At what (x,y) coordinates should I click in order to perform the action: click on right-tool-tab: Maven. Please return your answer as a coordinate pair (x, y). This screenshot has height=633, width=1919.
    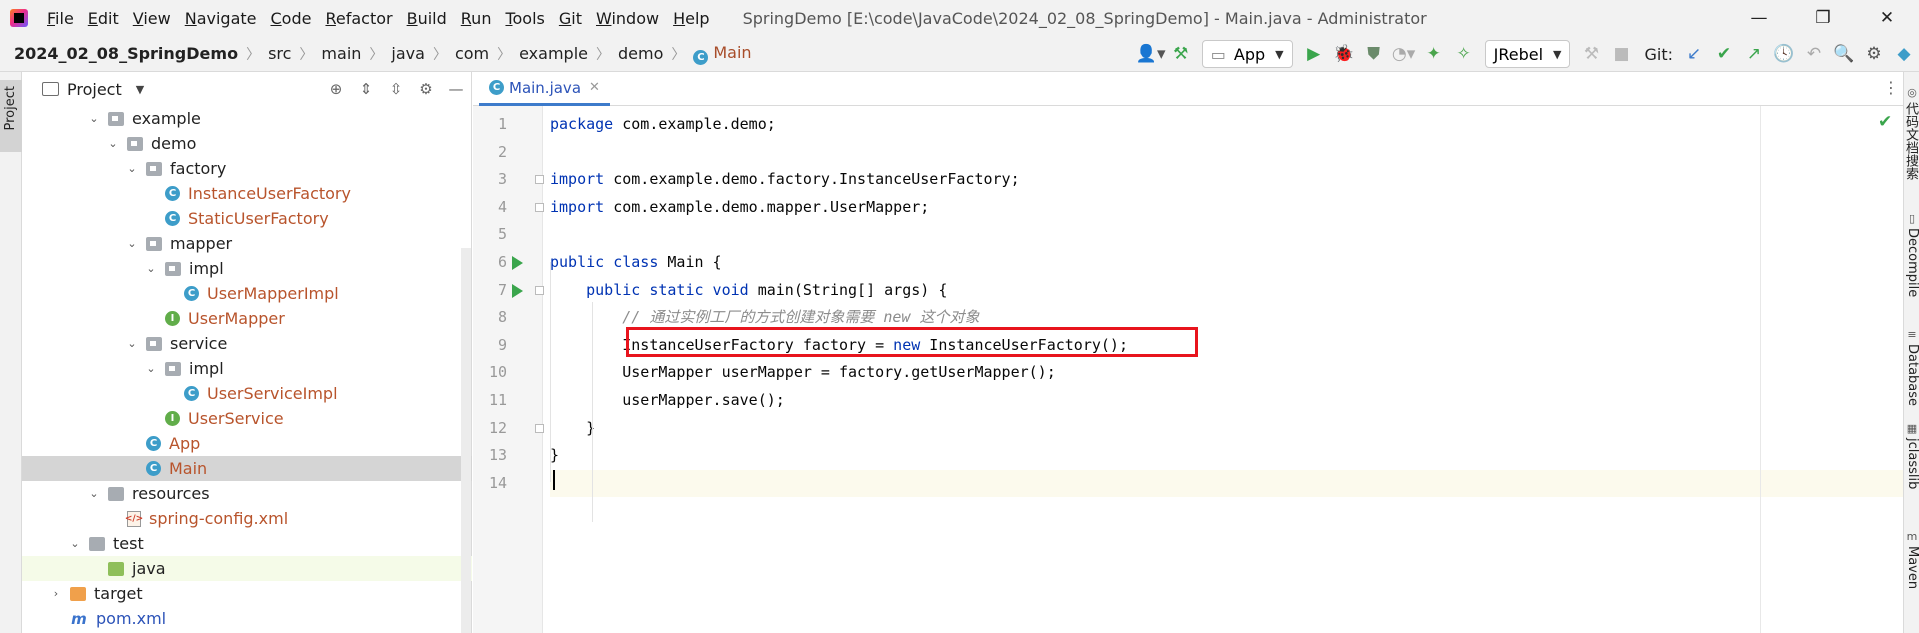
    Looking at the image, I should click on (1911, 567).